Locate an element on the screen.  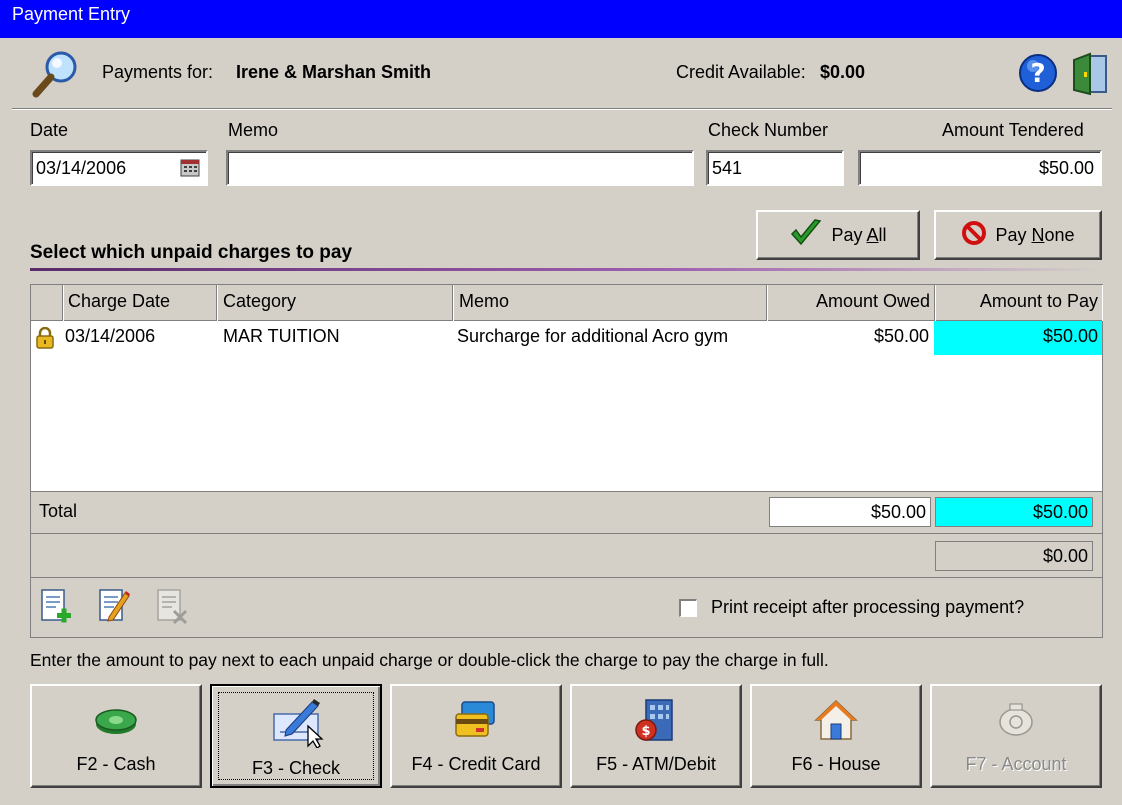
pay-none-button: Pay None is located at coordinates (1018, 235).